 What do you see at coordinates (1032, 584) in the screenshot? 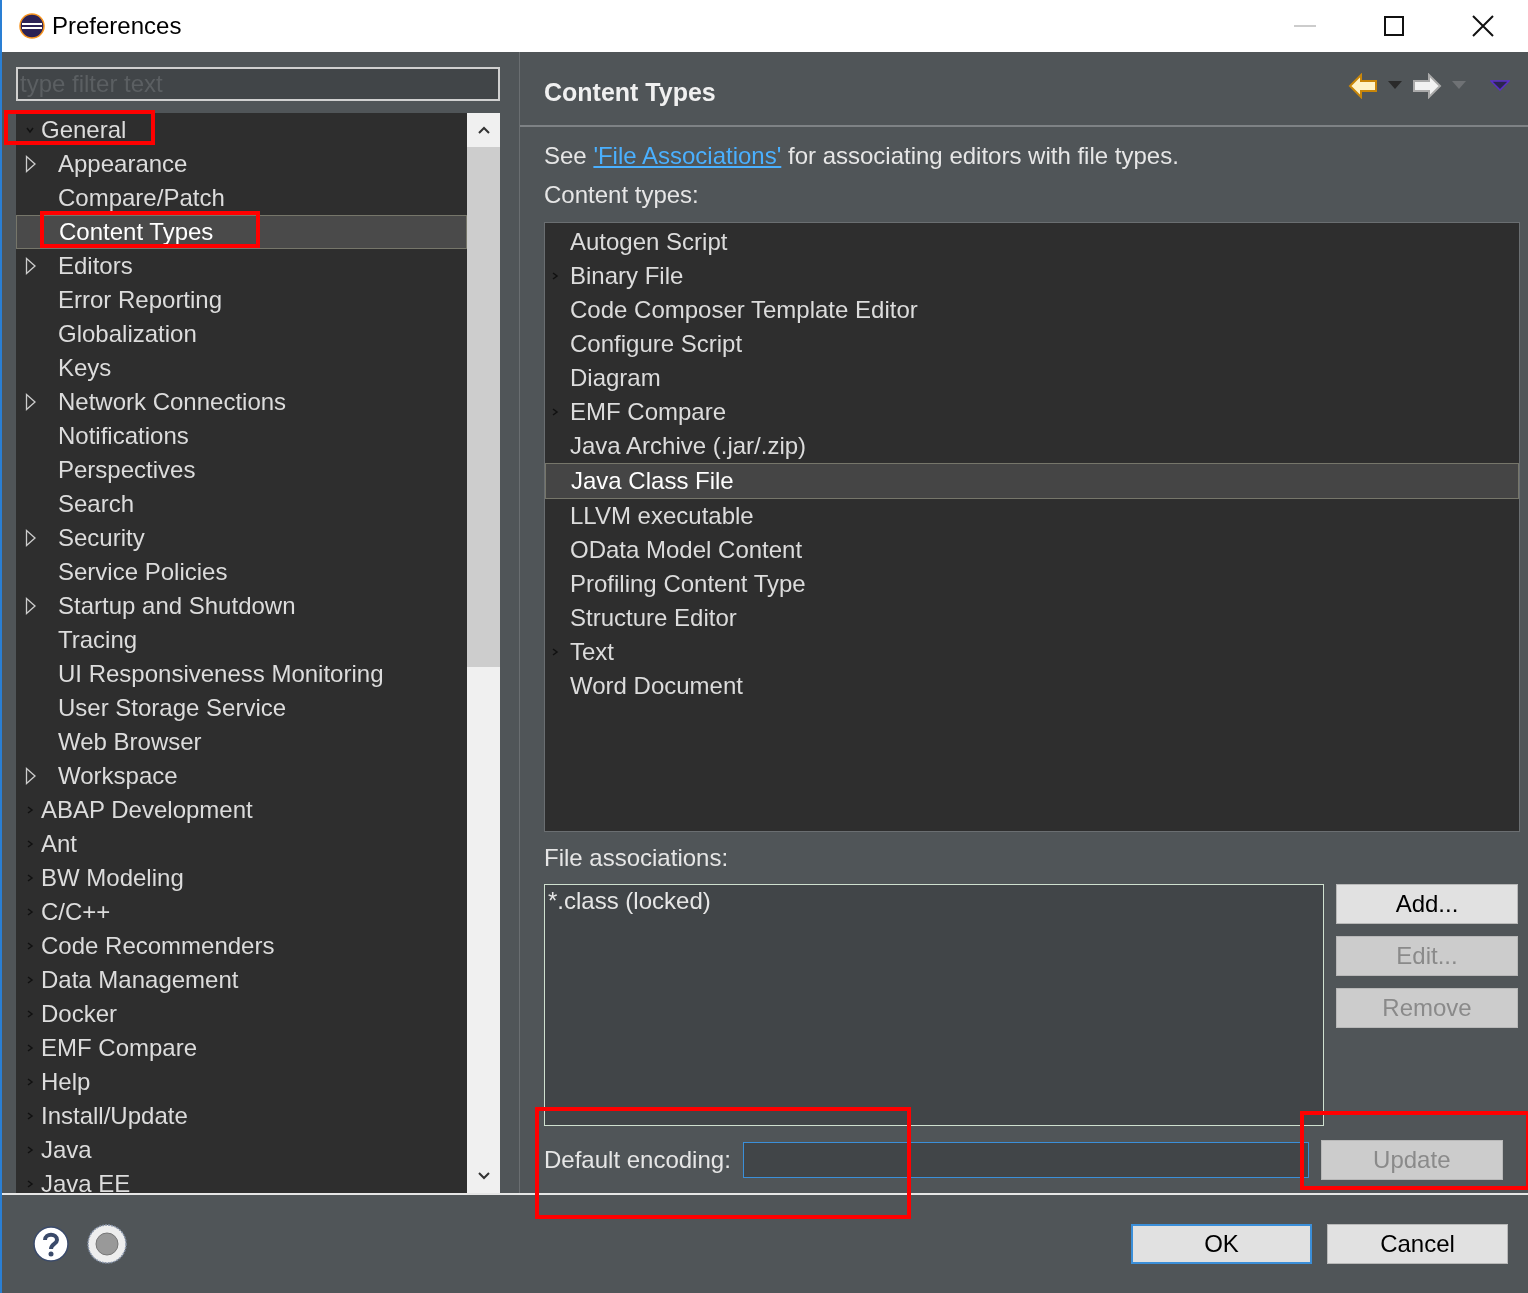
I see `list-item: Profiling Content Type` at bounding box center [1032, 584].